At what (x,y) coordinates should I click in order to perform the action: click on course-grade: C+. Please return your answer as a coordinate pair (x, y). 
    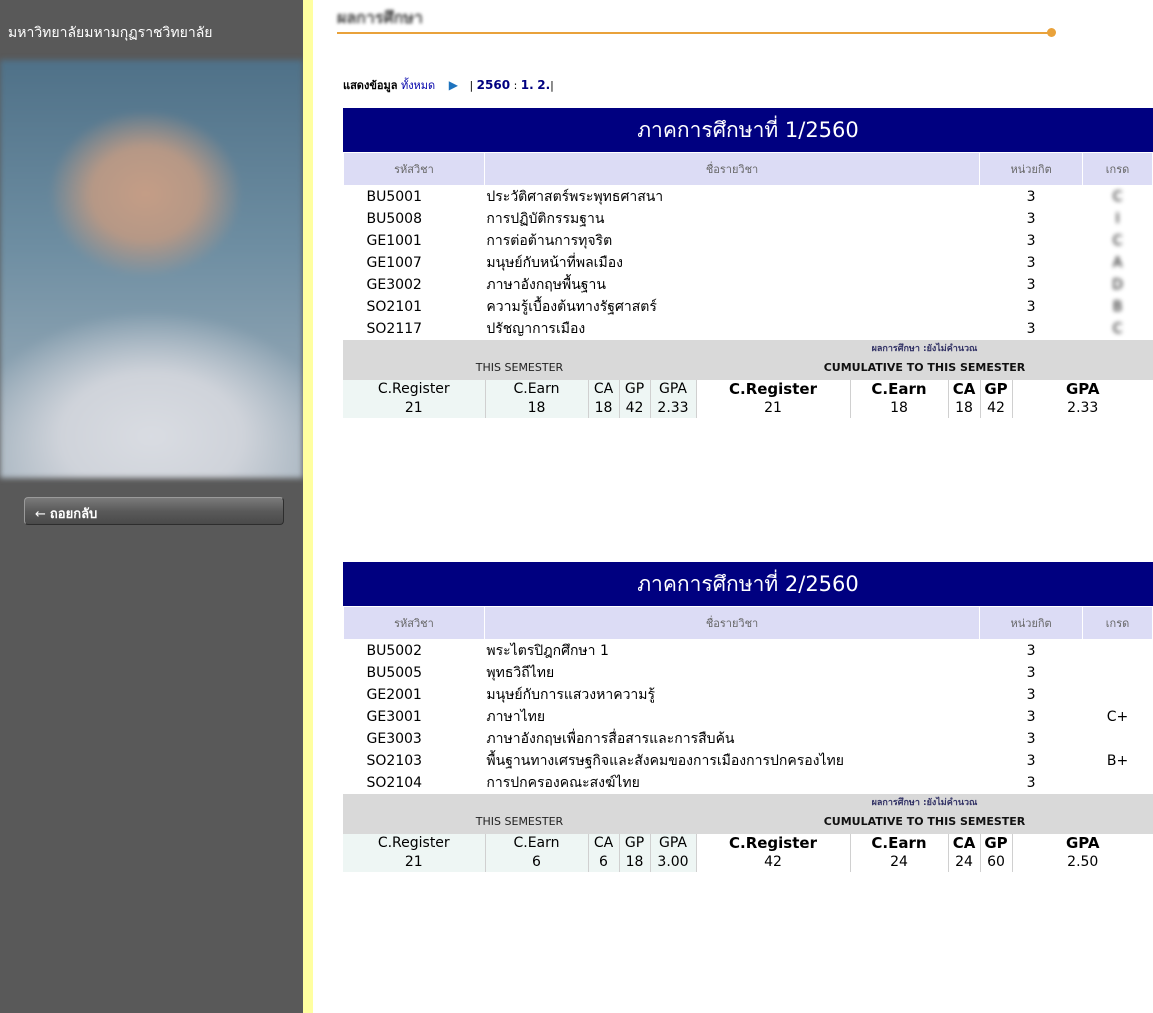
    Looking at the image, I should click on (1117, 717).